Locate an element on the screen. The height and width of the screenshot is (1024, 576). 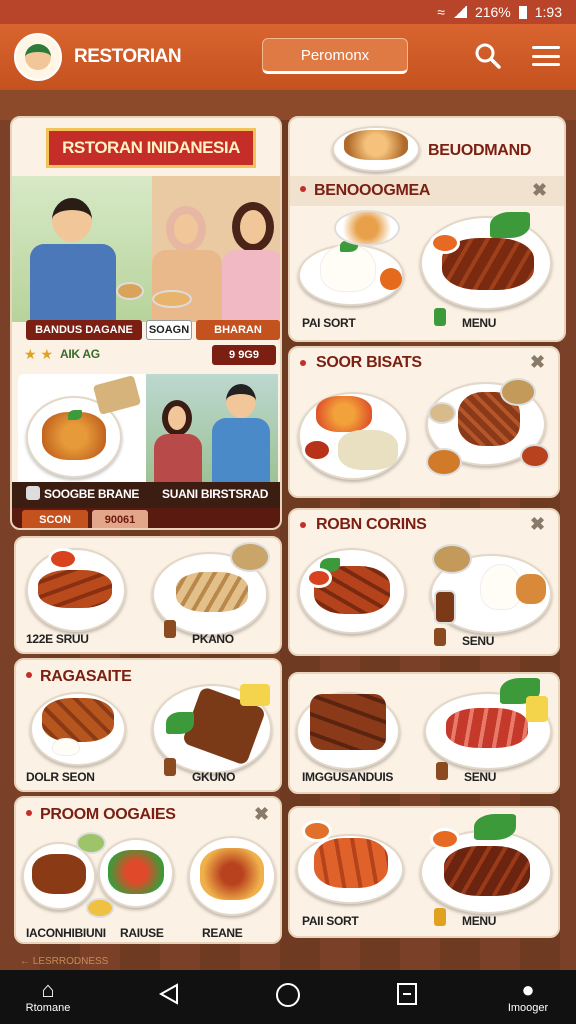
left-card-2-label-right: GKUNO is located at coordinates (214, 777).